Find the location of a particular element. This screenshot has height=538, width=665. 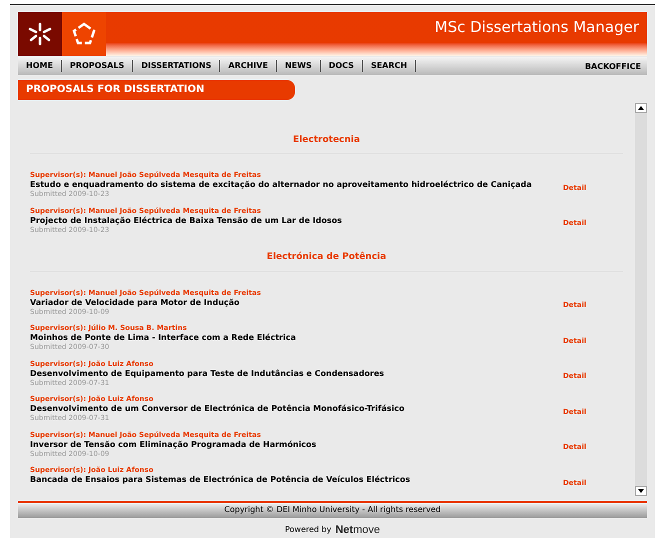

nav-link: PROPOSALS is located at coordinates (98, 66).